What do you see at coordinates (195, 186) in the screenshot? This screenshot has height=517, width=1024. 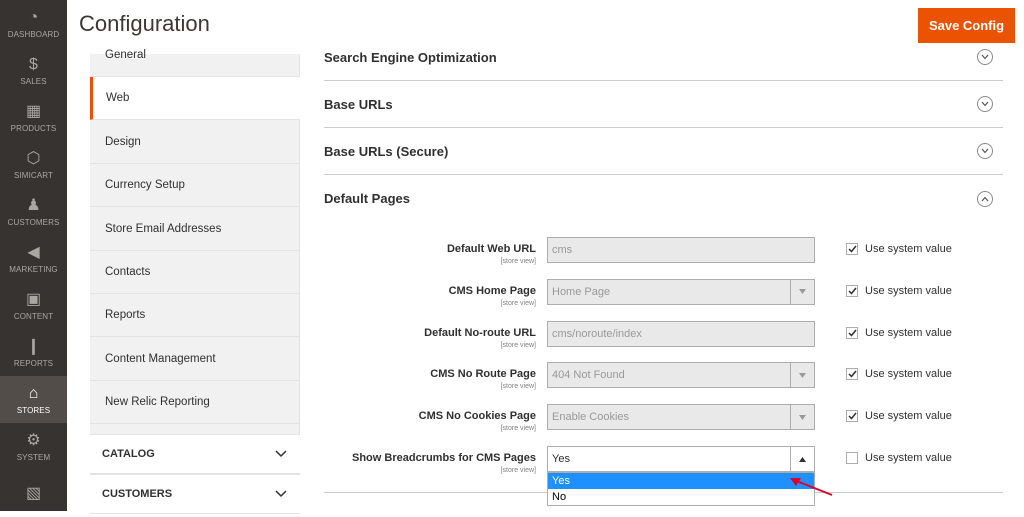 I see `tab-currency-setup: Currency Setup` at bounding box center [195, 186].